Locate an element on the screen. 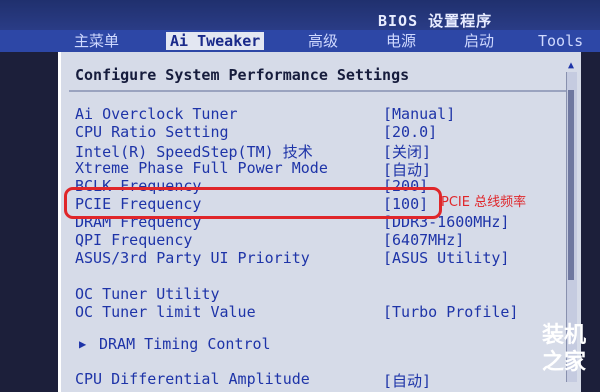  watermark-line1: 装机 is located at coordinates (563, 335).